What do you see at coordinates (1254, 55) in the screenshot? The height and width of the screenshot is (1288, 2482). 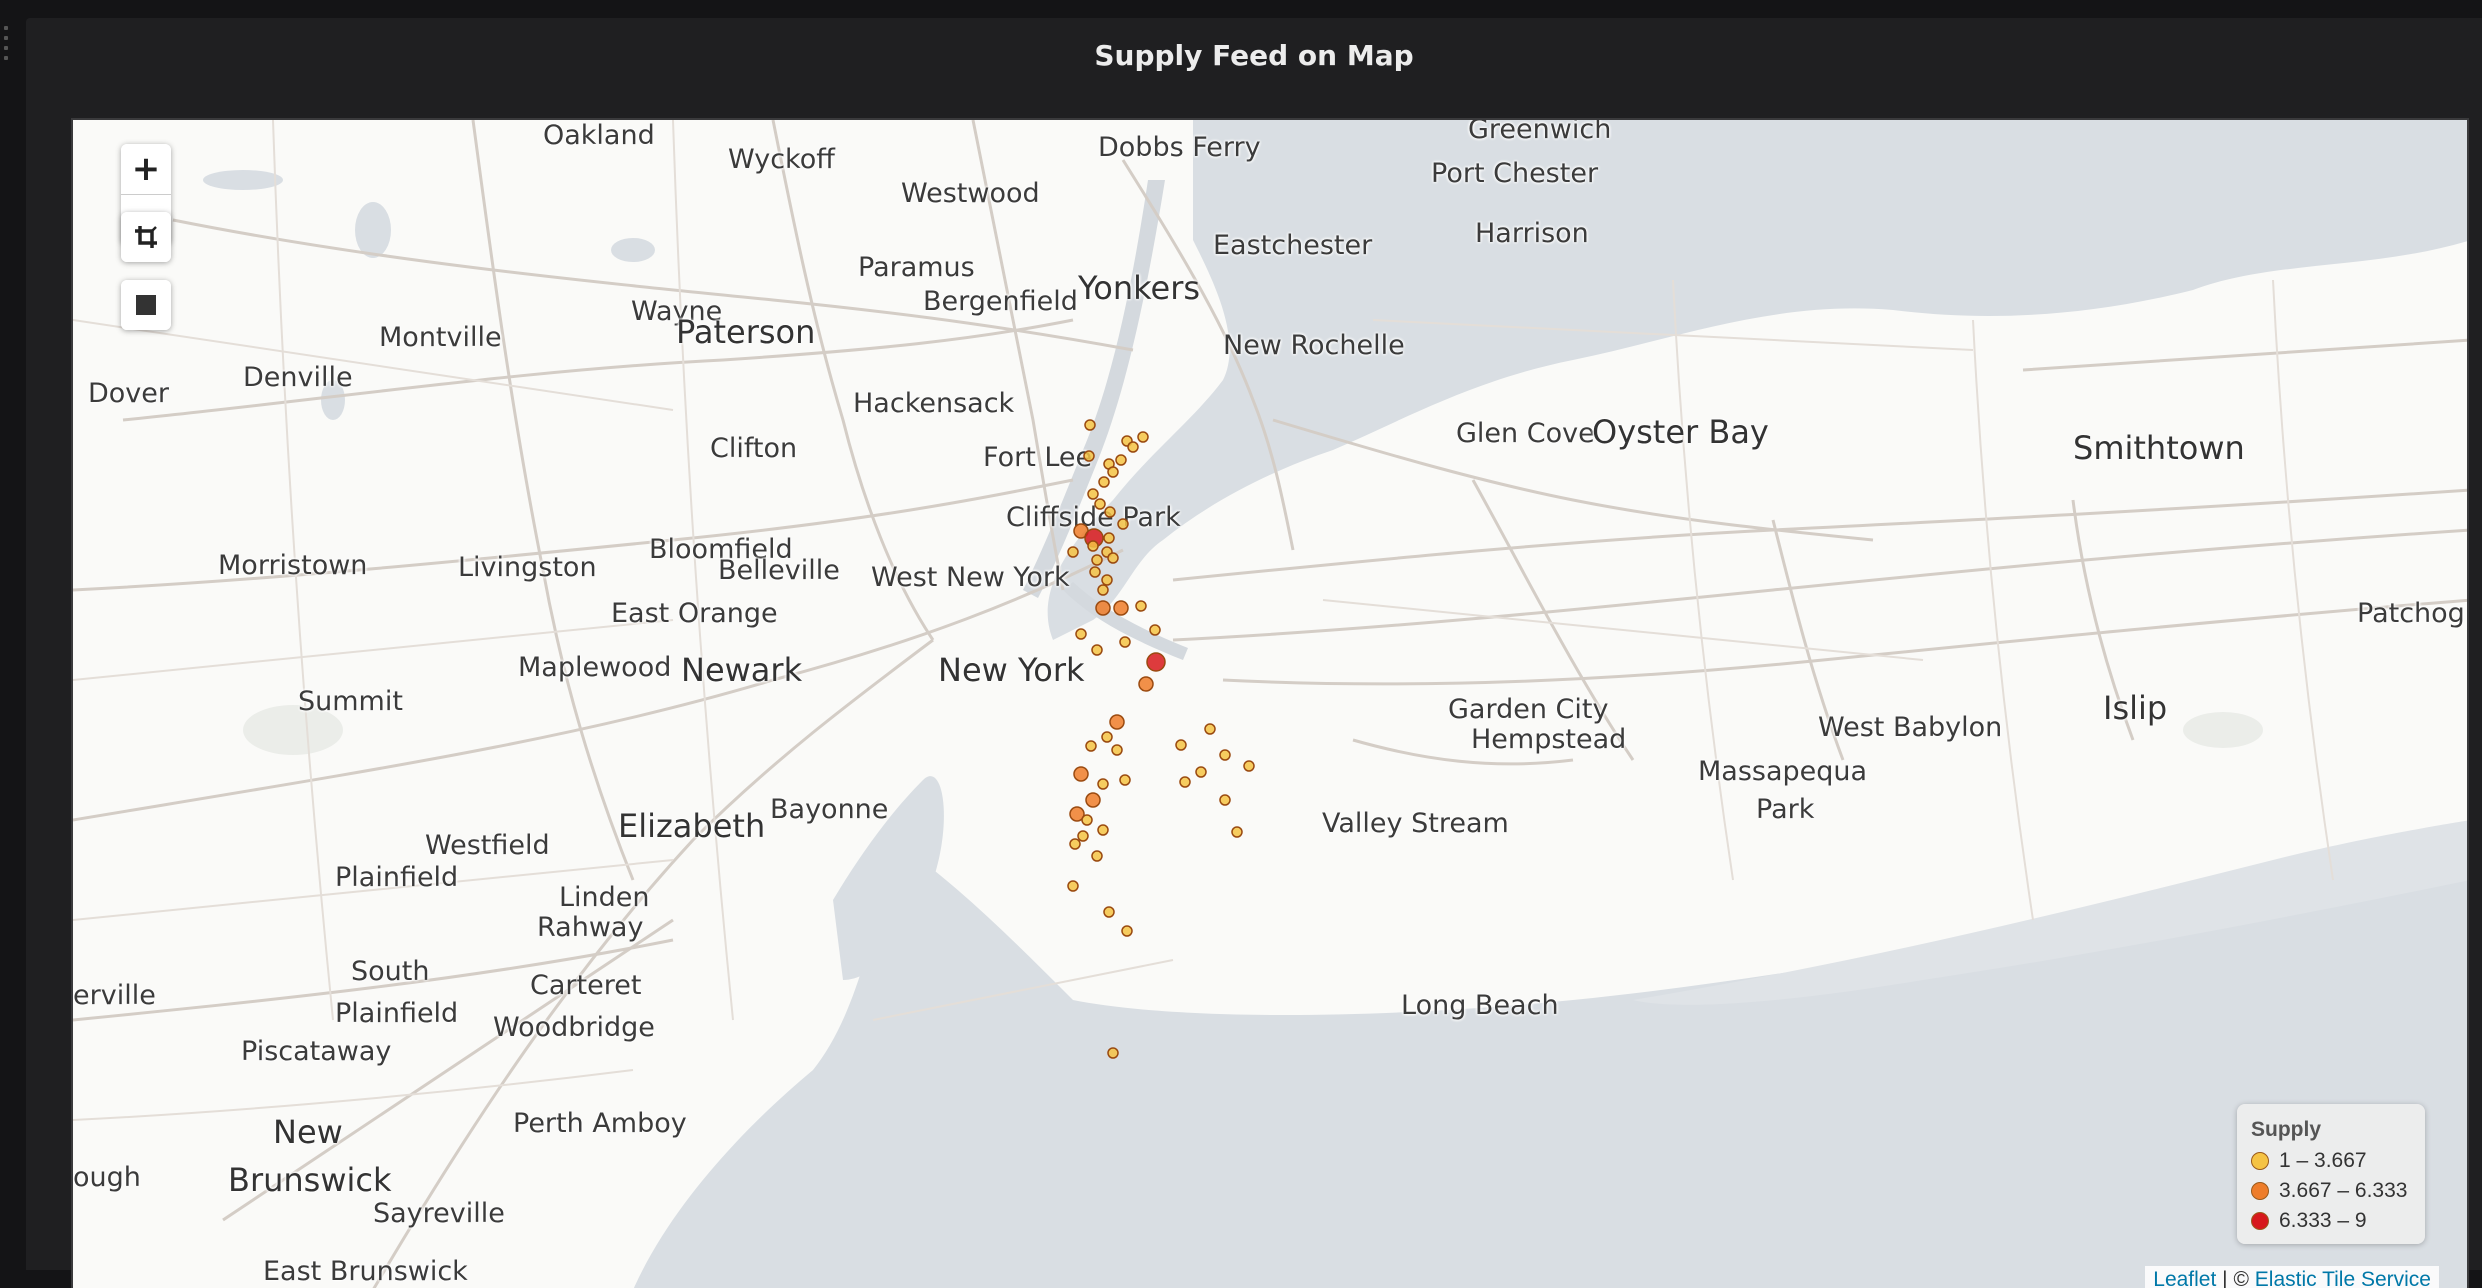 I see `panel-title: Supply Feed on Map` at bounding box center [1254, 55].